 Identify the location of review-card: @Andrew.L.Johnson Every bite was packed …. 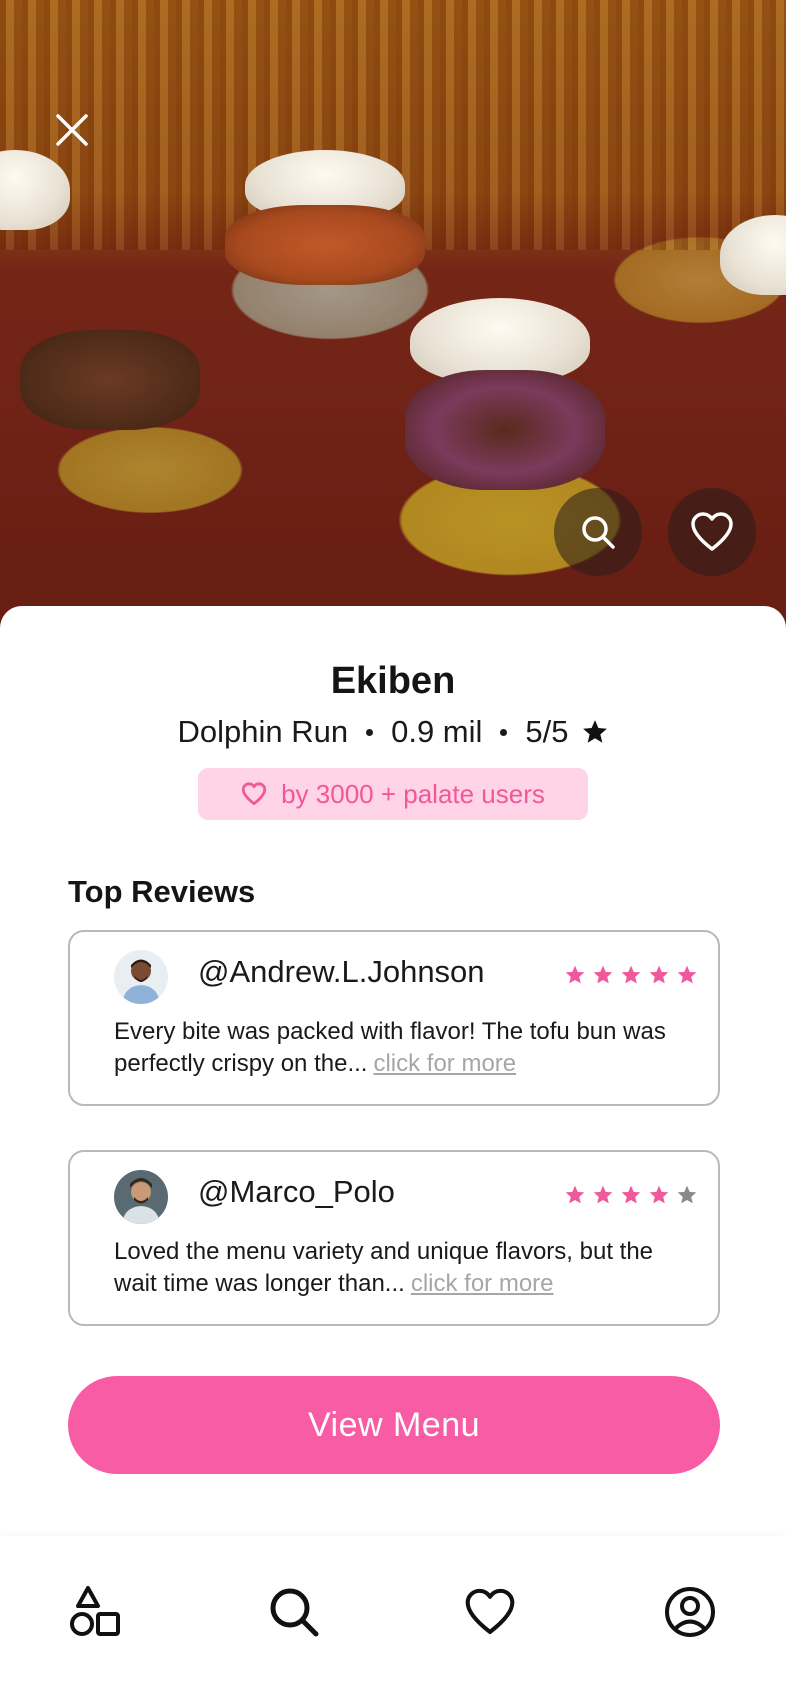
(394, 1018).